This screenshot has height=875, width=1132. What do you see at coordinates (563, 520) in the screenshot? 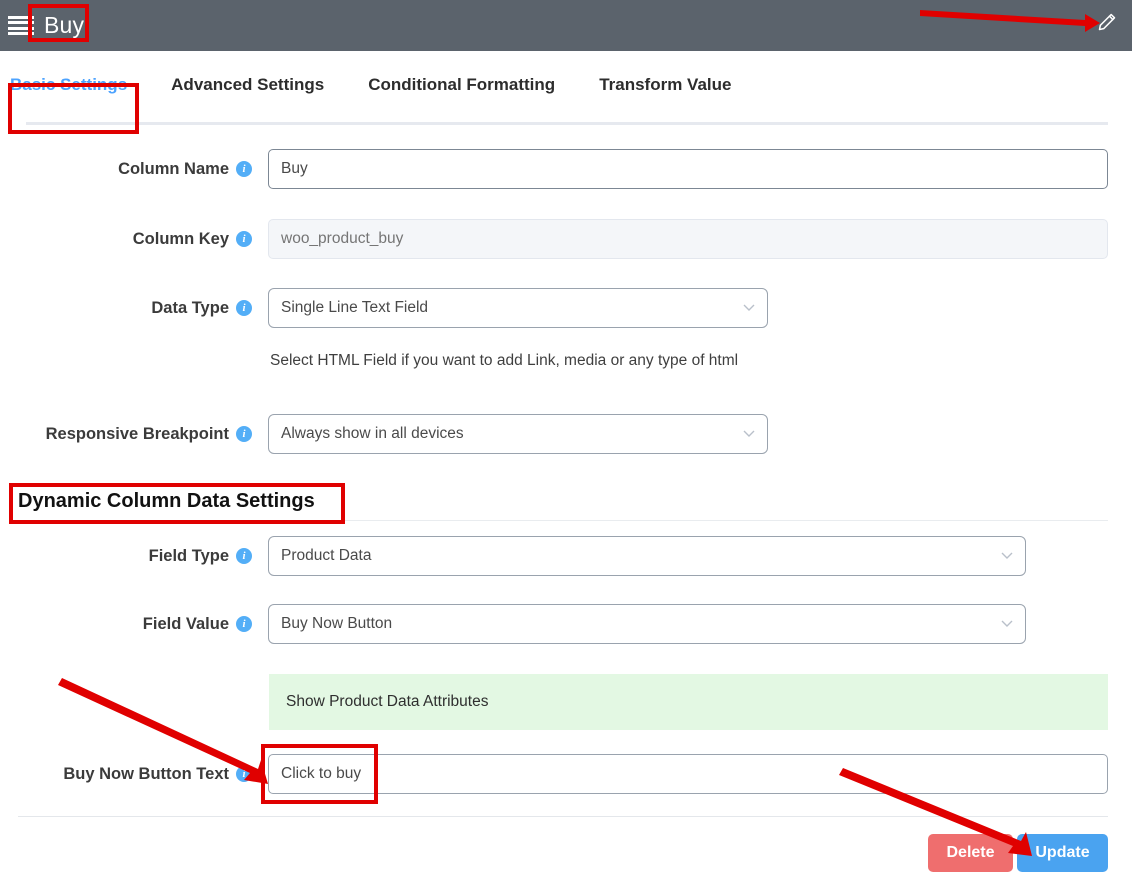
I see `section-divider` at bounding box center [563, 520].